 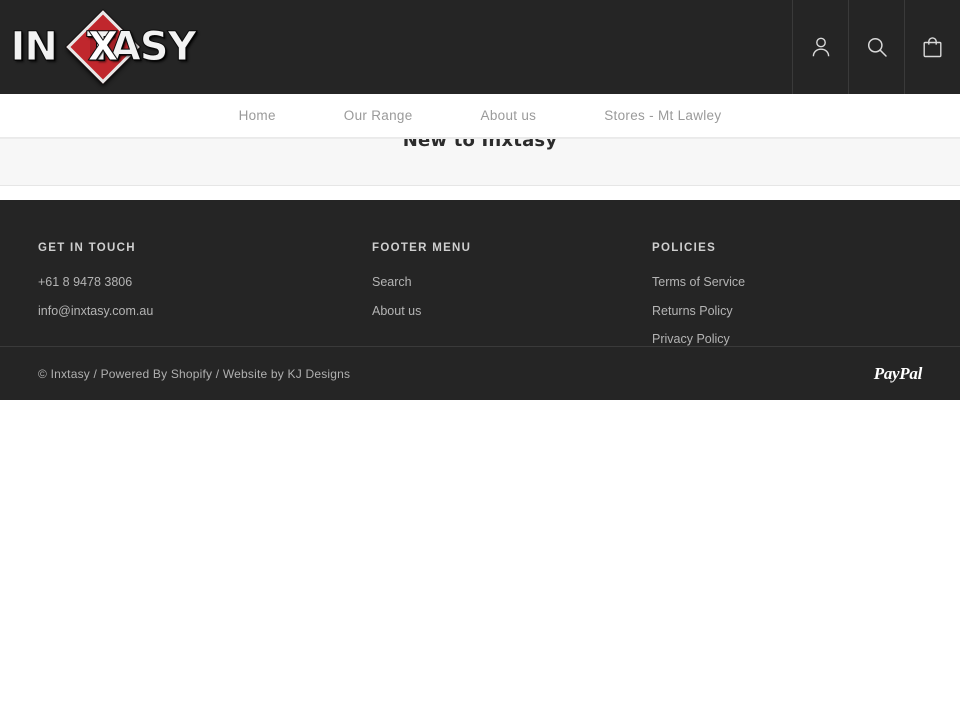 What do you see at coordinates (480, 193) in the screenshot?
I see `content-spacer` at bounding box center [480, 193].